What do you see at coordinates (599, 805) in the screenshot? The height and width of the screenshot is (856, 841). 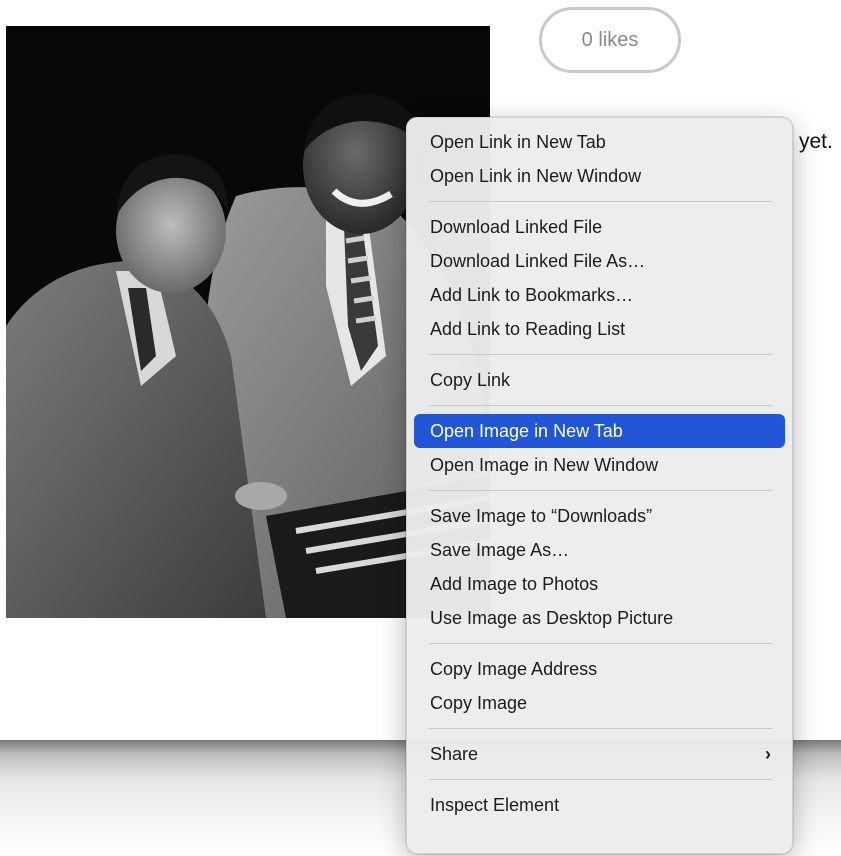 I see `menu-item-inspect-element: Inspect Element` at bounding box center [599, 805].